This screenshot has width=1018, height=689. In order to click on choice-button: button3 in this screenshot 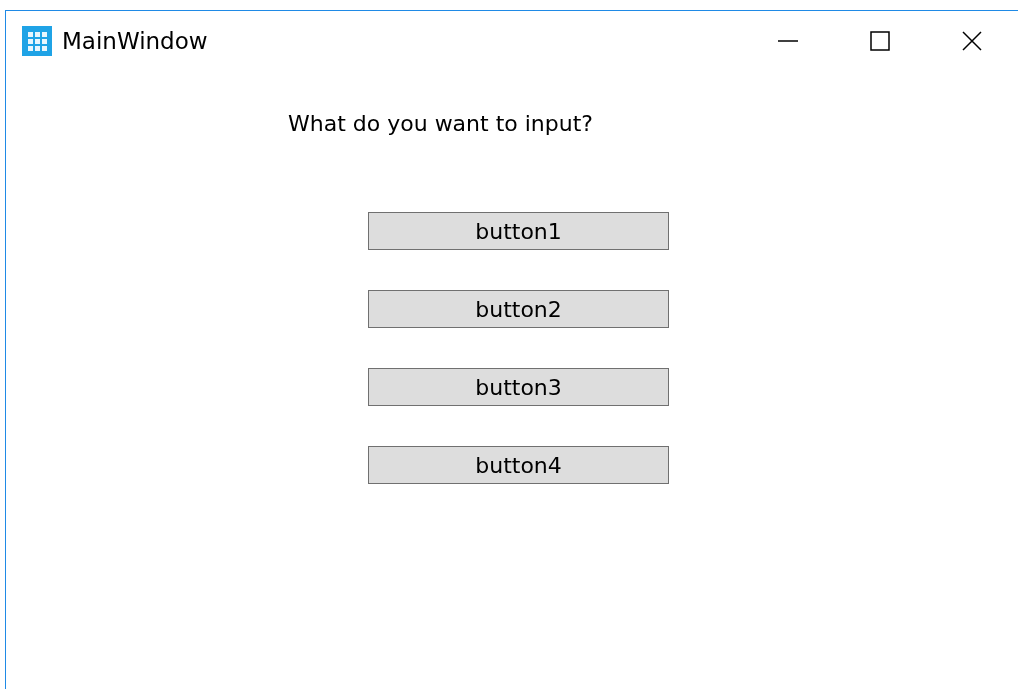, I will do `click(518, 387)`.